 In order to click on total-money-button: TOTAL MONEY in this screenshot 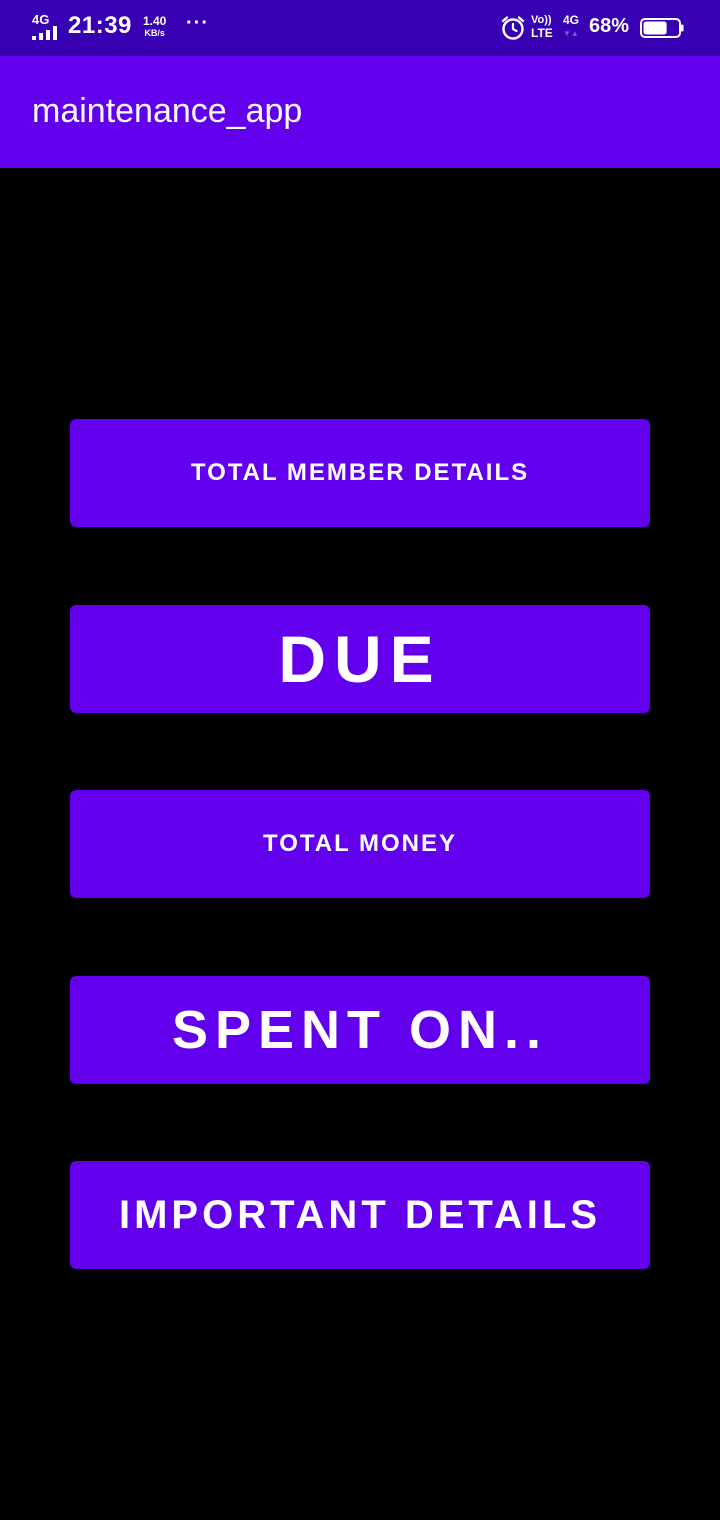, I will do `click(360, 844)`.